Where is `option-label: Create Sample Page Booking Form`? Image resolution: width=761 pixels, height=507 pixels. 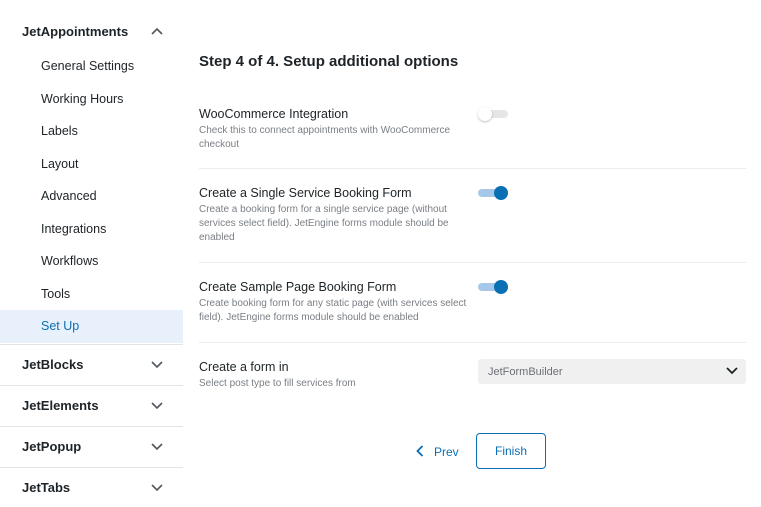 option-label: Create Sample Page Booking Form is located at coordinates (298, 287).